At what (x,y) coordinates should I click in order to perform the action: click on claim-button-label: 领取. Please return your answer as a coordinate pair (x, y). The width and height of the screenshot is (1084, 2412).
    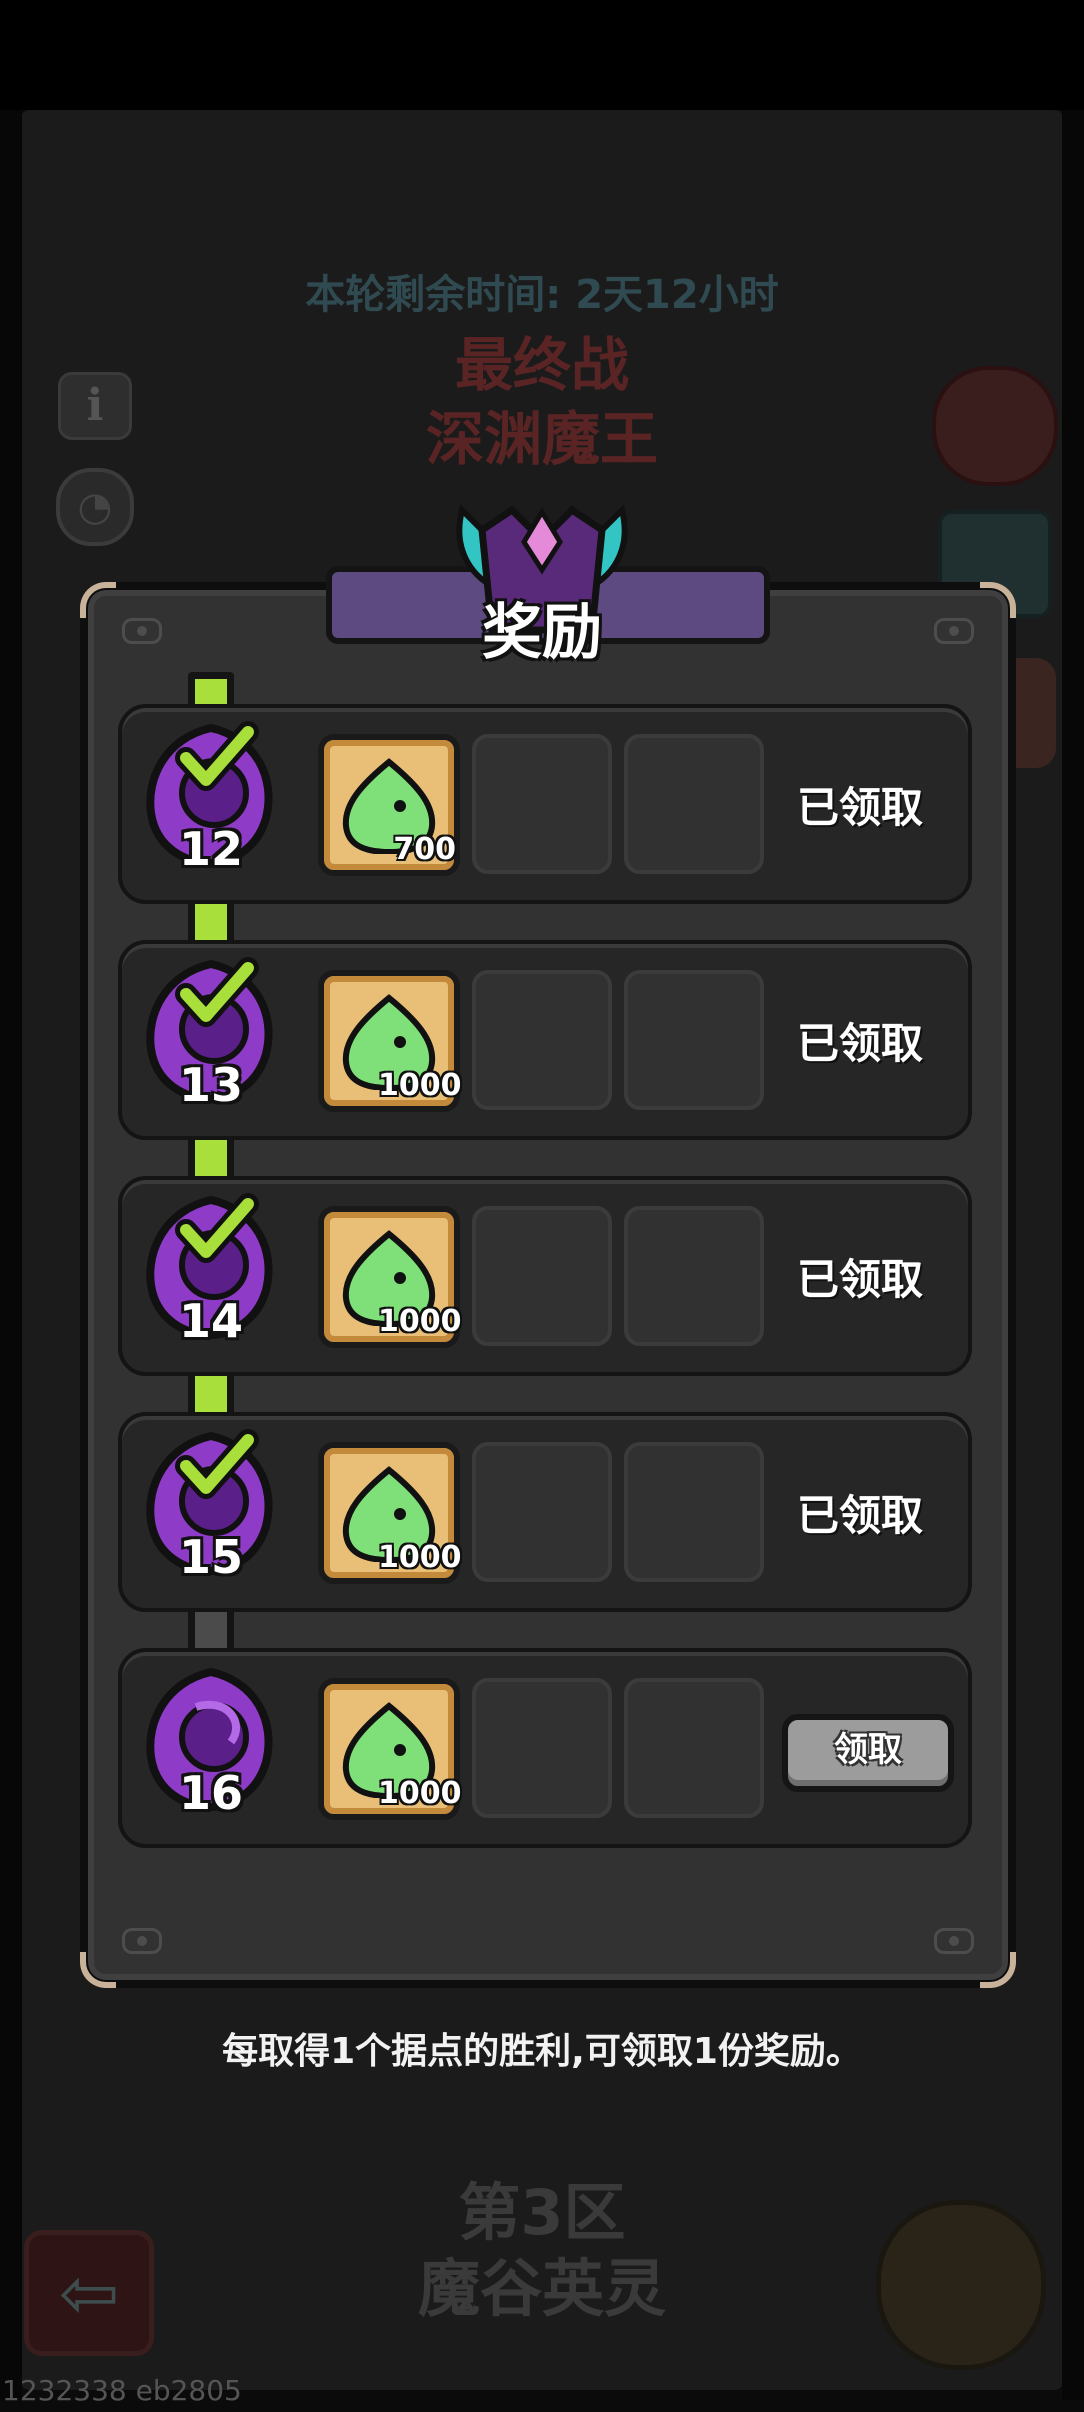
    Looking at the image, I should click on (868, 1750).